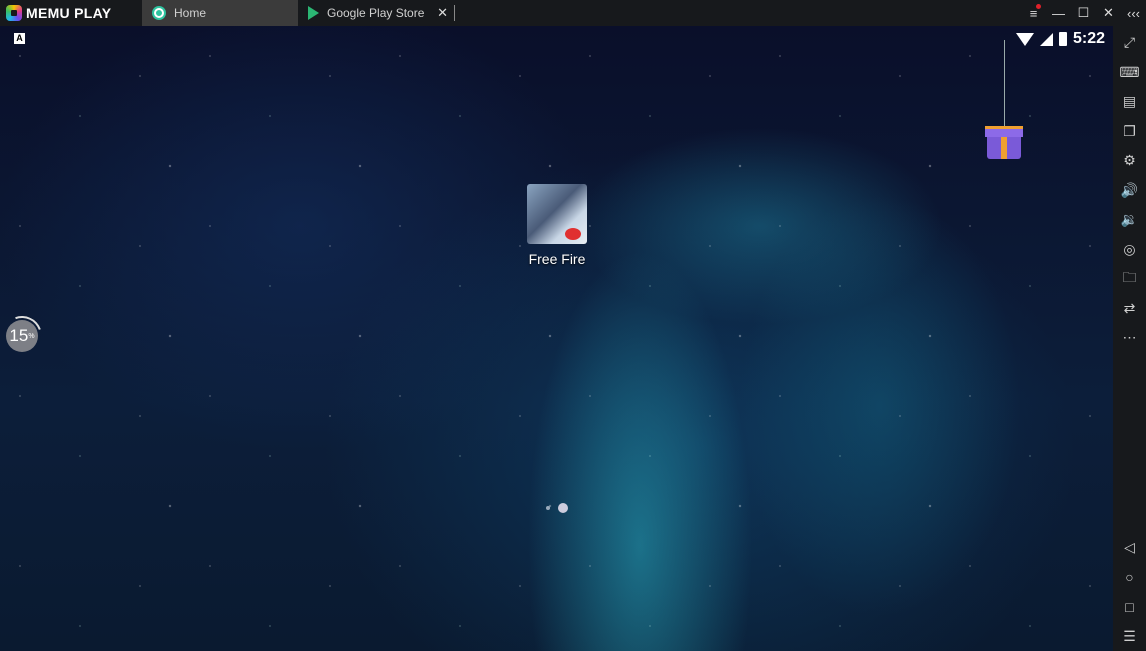 This screenshot has height=651, width=1146. I want to click on clock: 5:22, so click(1088, 38).